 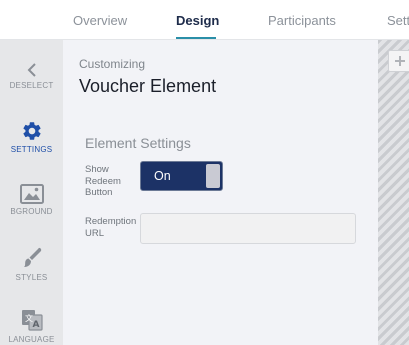 I want to click on show-redeem-toggle: On, so click(x=181, y=176).